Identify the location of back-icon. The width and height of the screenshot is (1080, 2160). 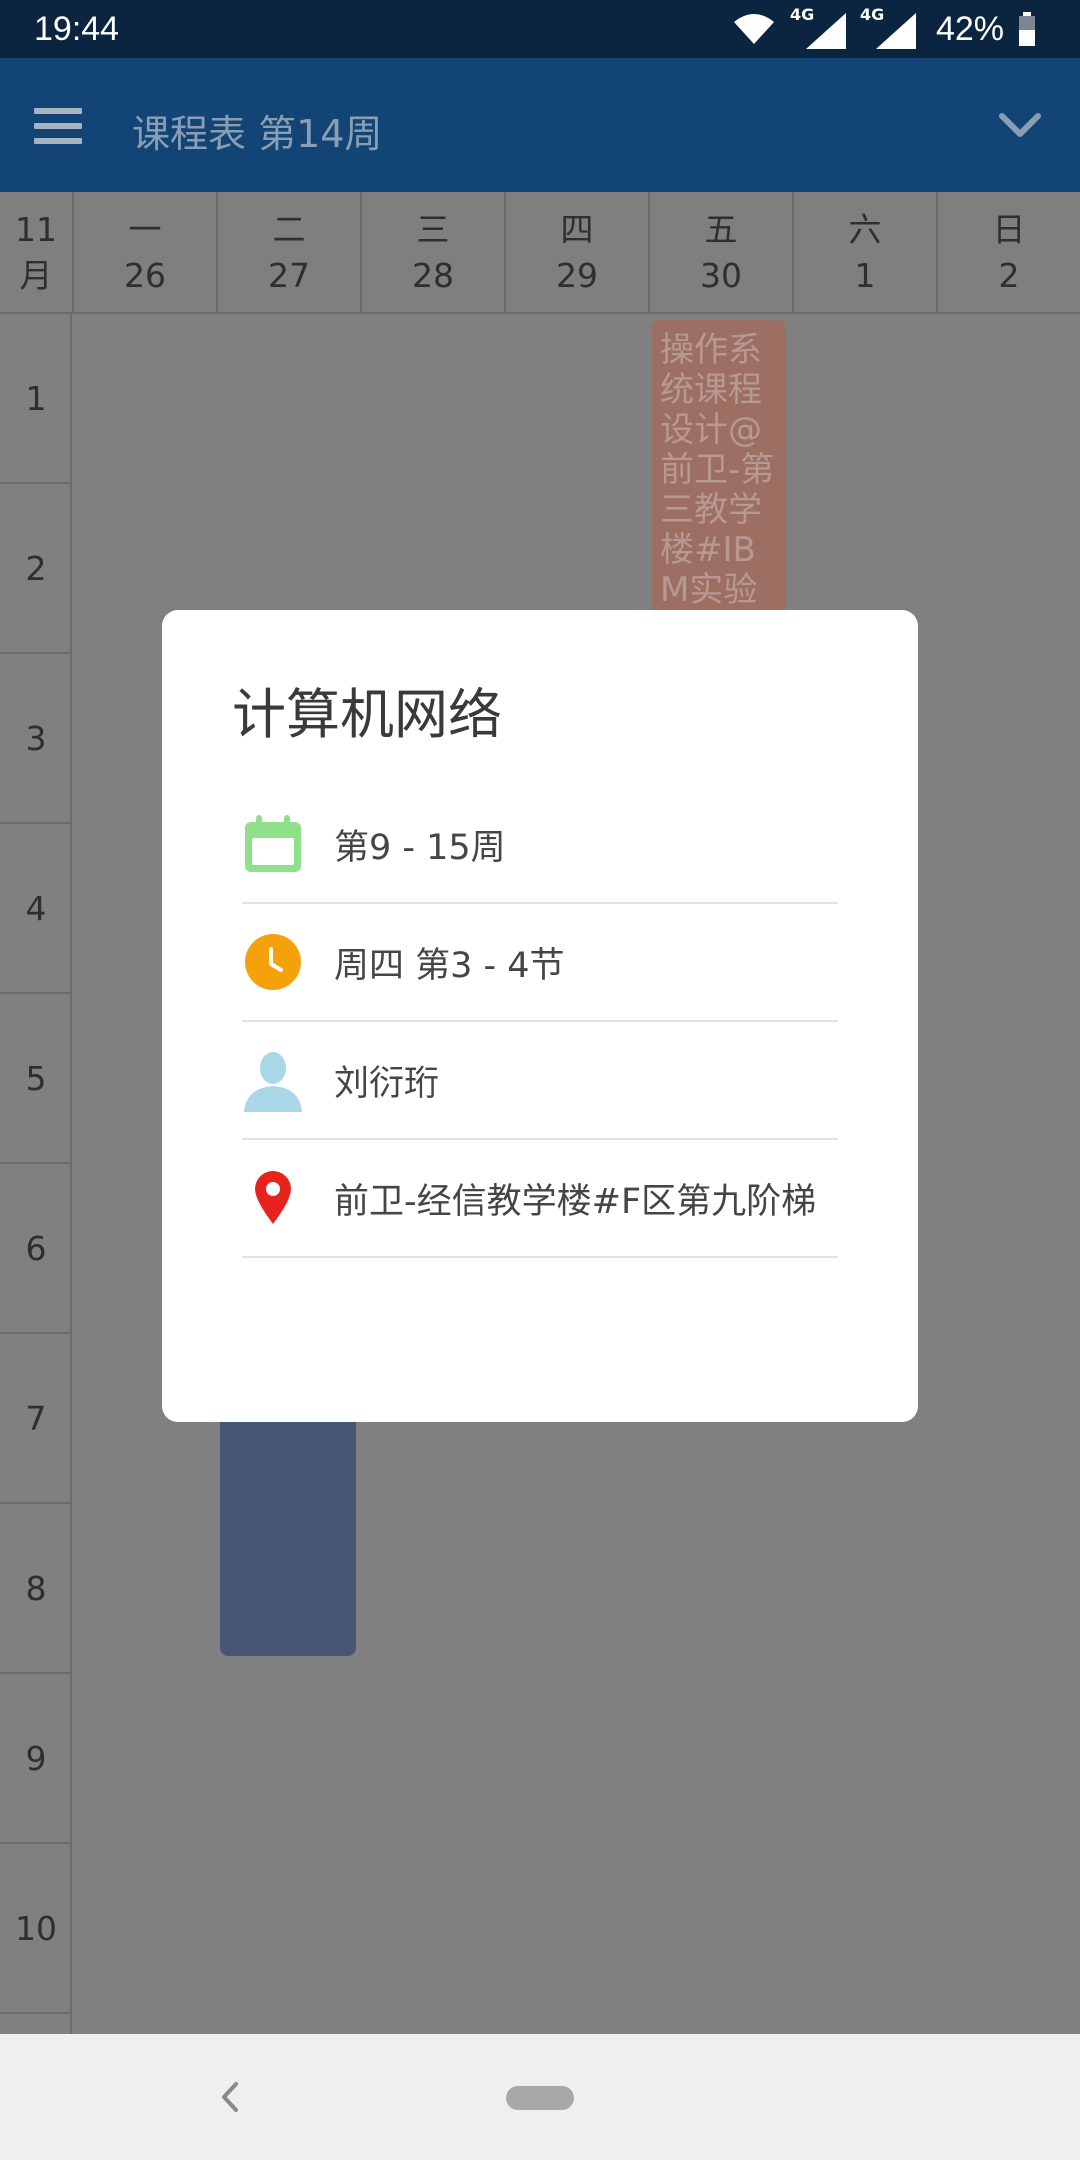
(230, 2097).